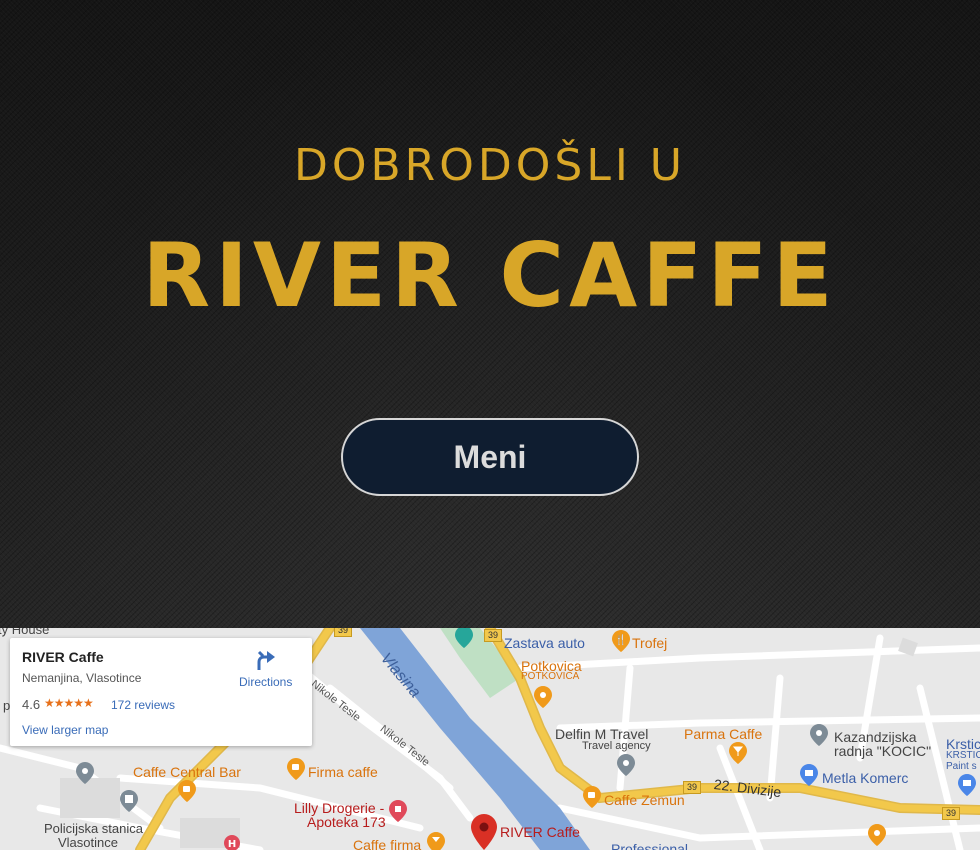  I want to click on map-label-krstic-2: KRSTIC, so click(963, 755).